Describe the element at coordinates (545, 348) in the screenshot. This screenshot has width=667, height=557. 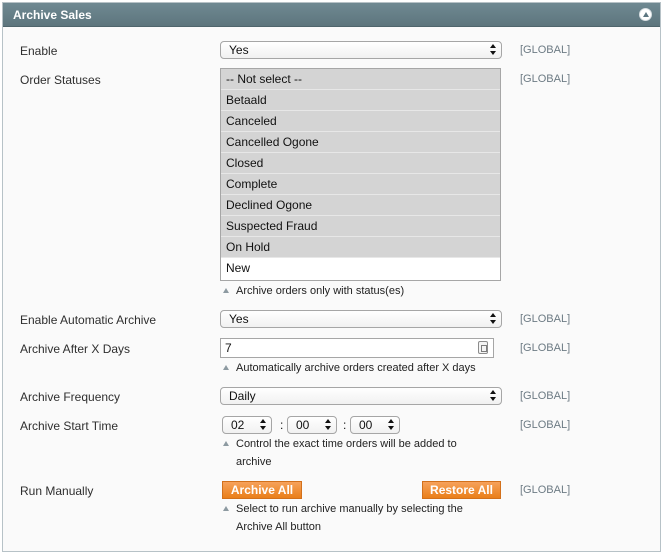
I see `after-days-scope: [GLOBAL]` at that location.